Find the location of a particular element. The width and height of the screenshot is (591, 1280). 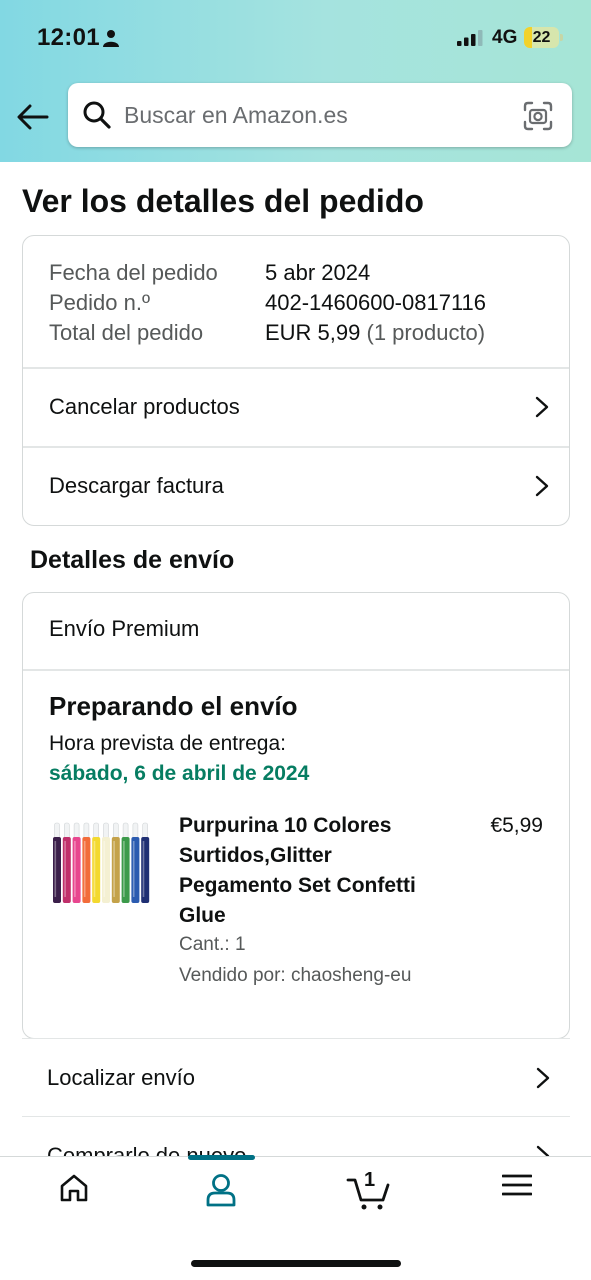

product-price: €5,99 is located at coordinates (516, 825).